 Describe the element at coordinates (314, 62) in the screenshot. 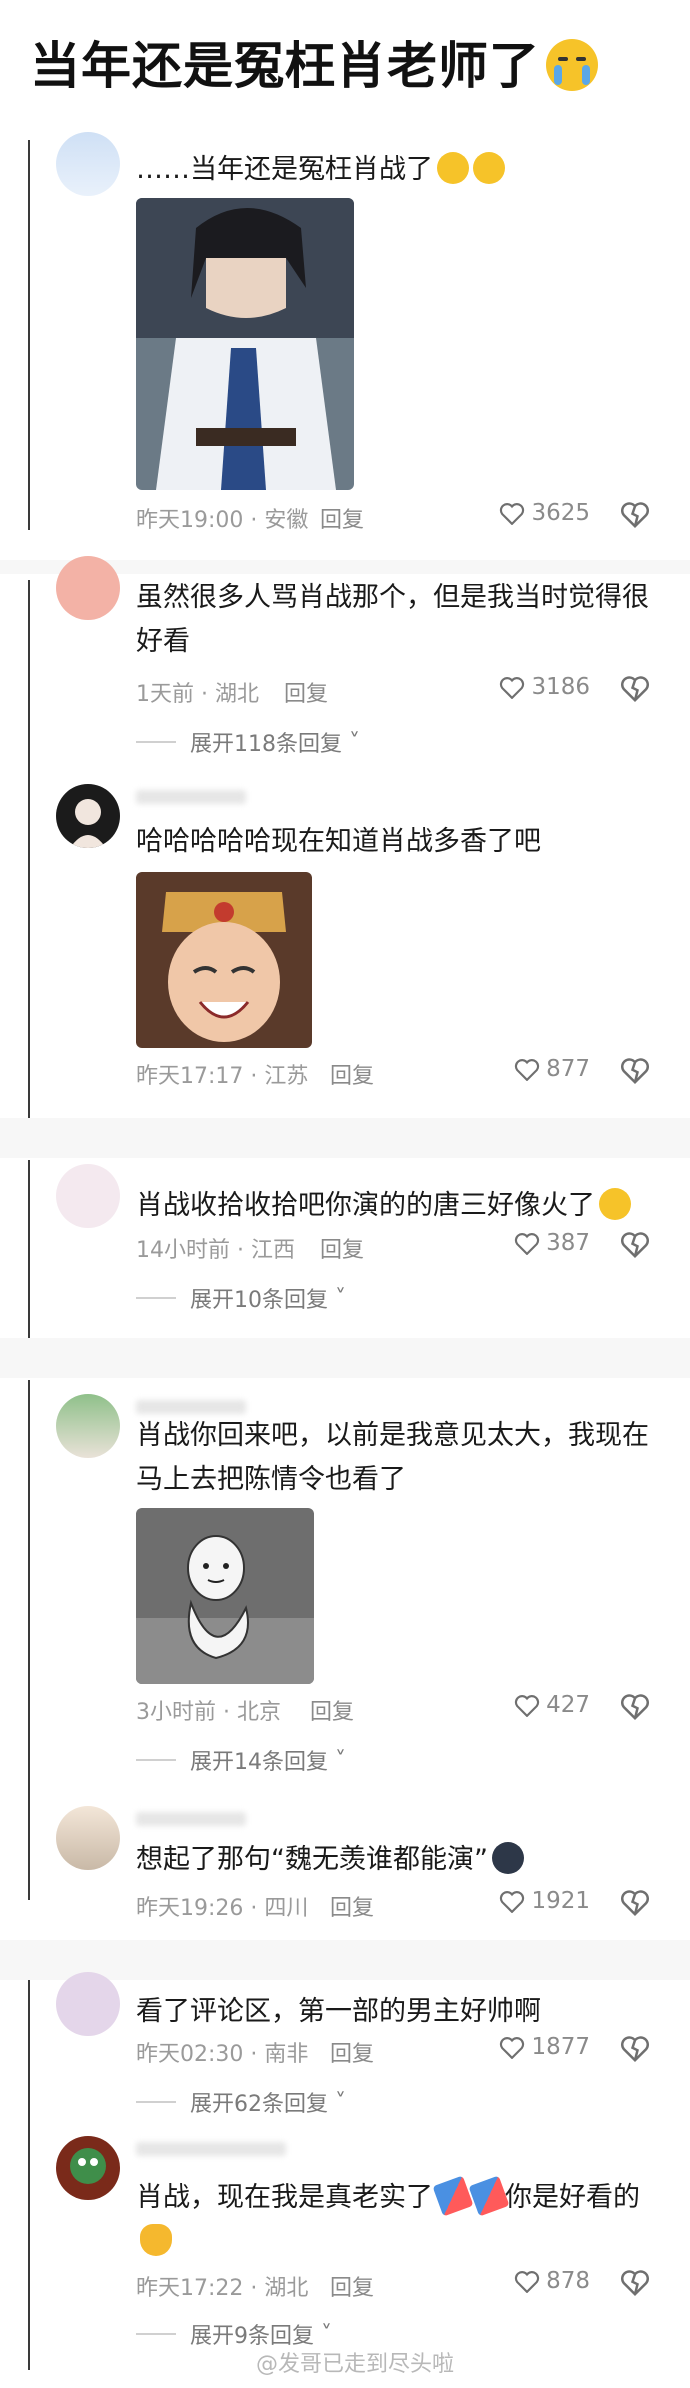

I see `page-title: 当年还是冤枉肖老师了` at that location.